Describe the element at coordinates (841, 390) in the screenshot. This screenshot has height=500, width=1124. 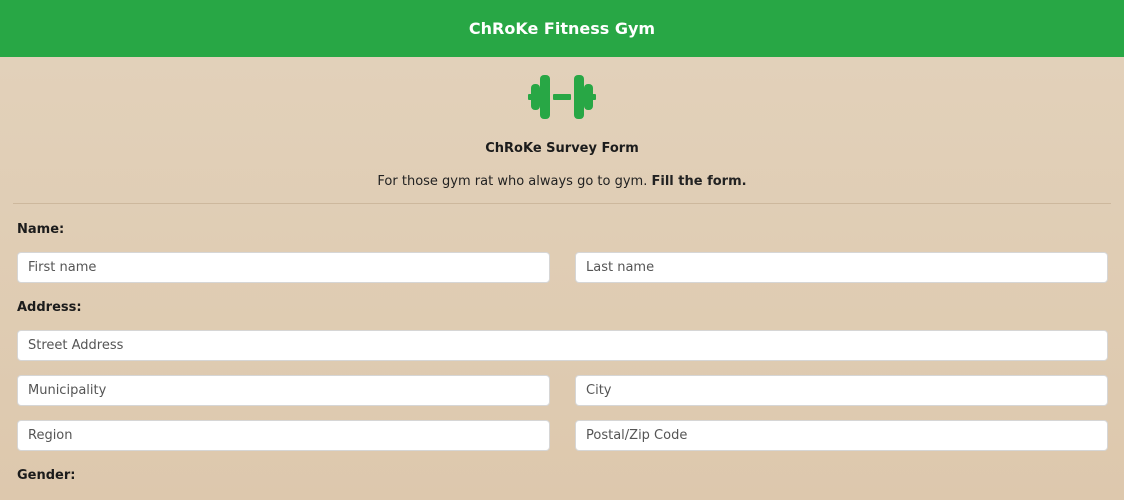
I see `city-input` at that location.